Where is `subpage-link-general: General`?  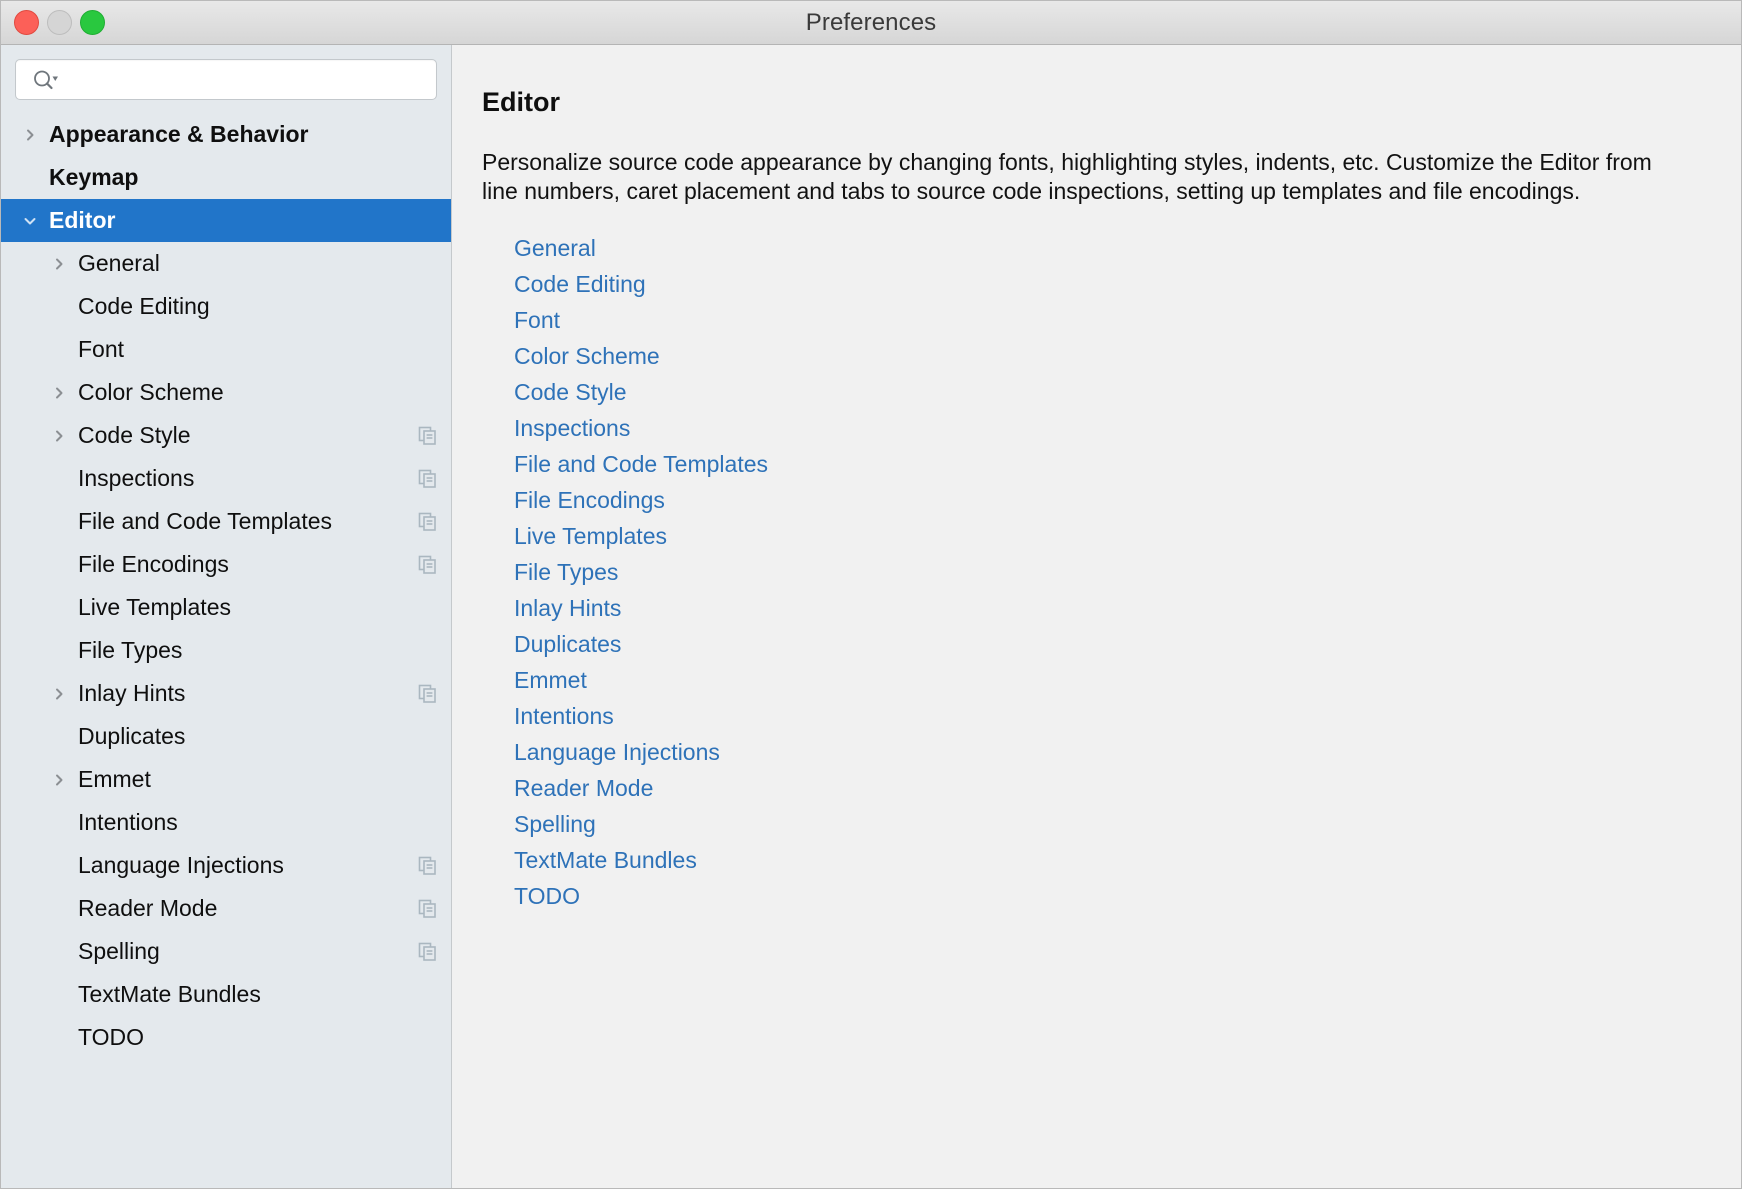 subpage-link-general: General is located at coordinates (555, 248).